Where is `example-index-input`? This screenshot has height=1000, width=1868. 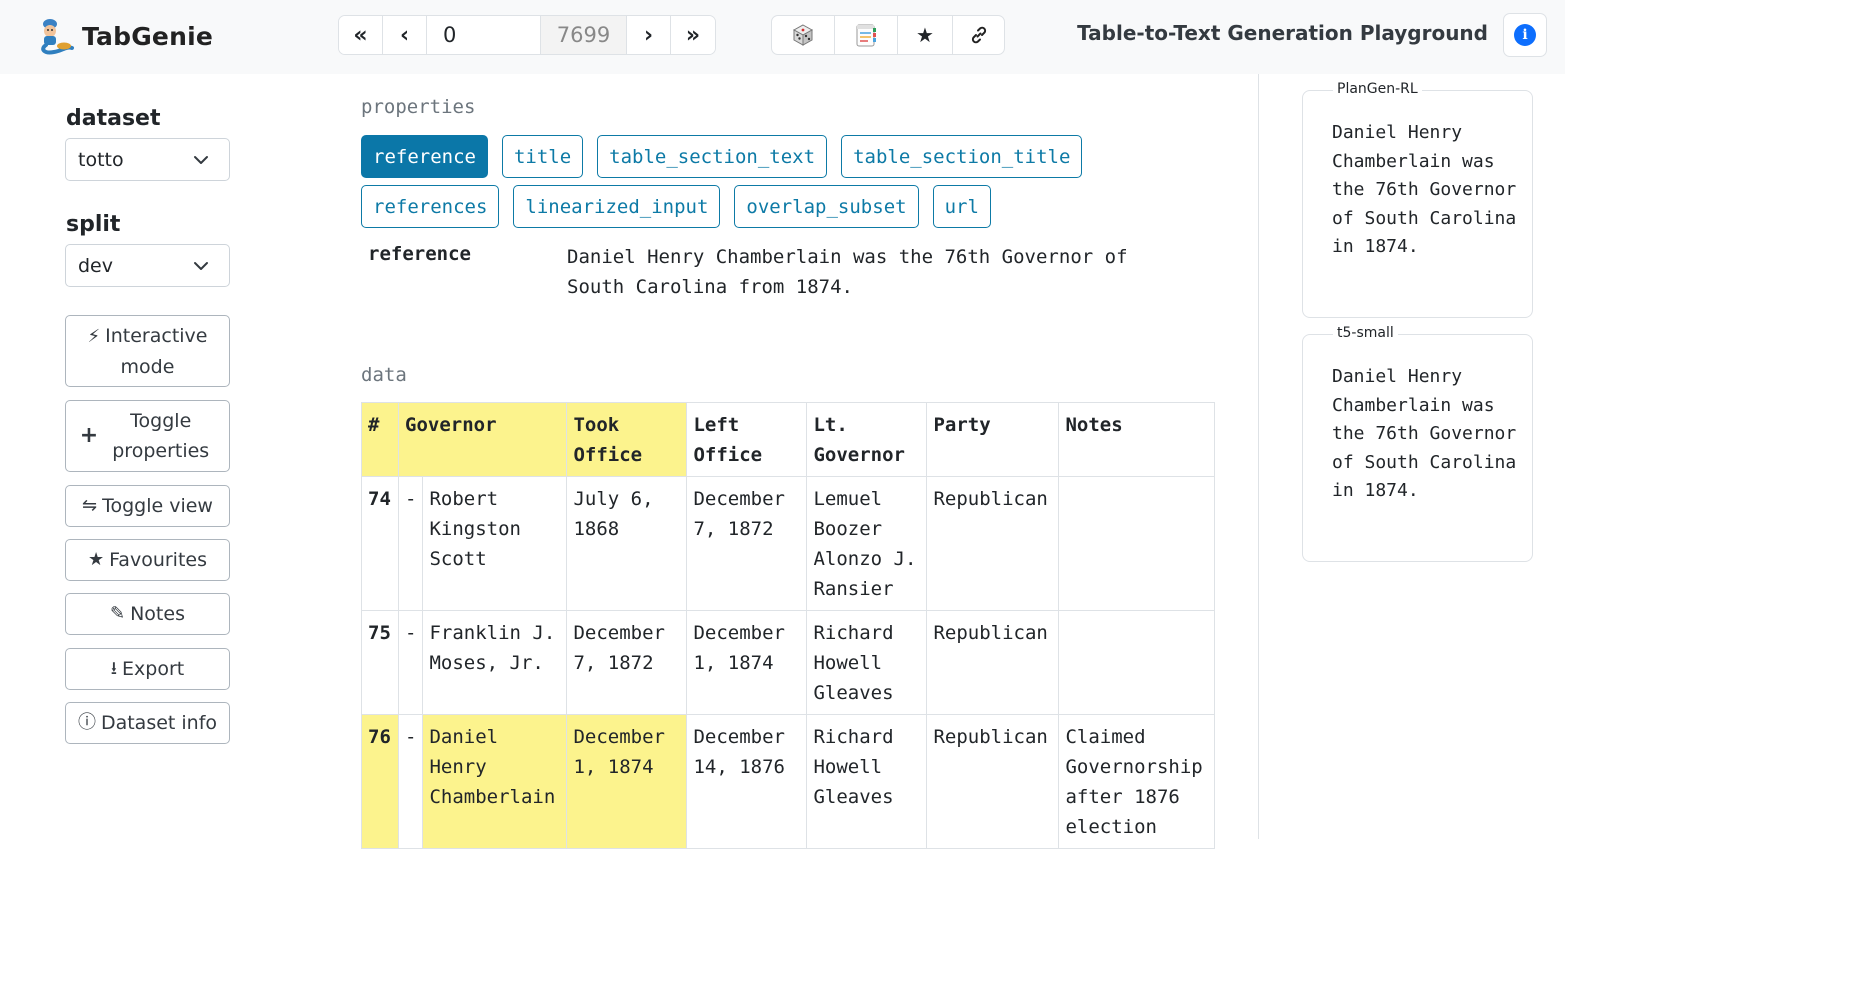 example-index-input is located at coordinates (484, 35).